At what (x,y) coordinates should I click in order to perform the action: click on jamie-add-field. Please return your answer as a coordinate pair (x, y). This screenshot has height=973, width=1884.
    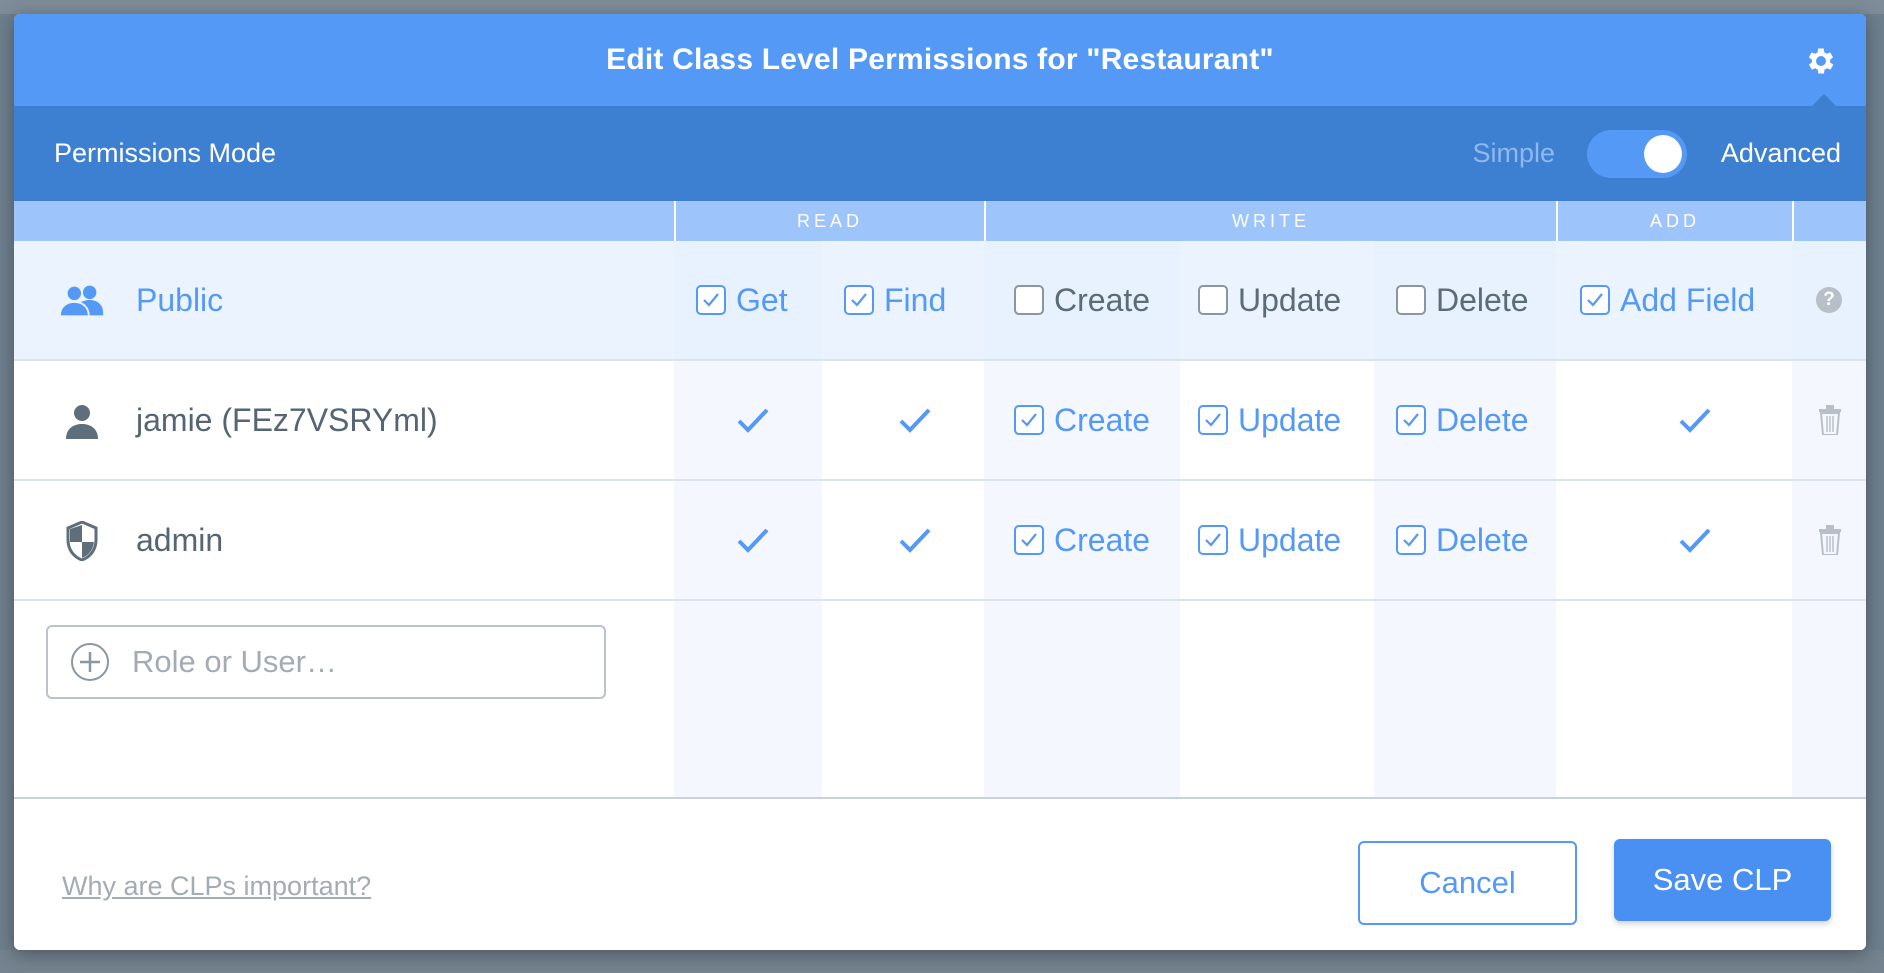
    Looking at the image, I should click on (1695, 420).